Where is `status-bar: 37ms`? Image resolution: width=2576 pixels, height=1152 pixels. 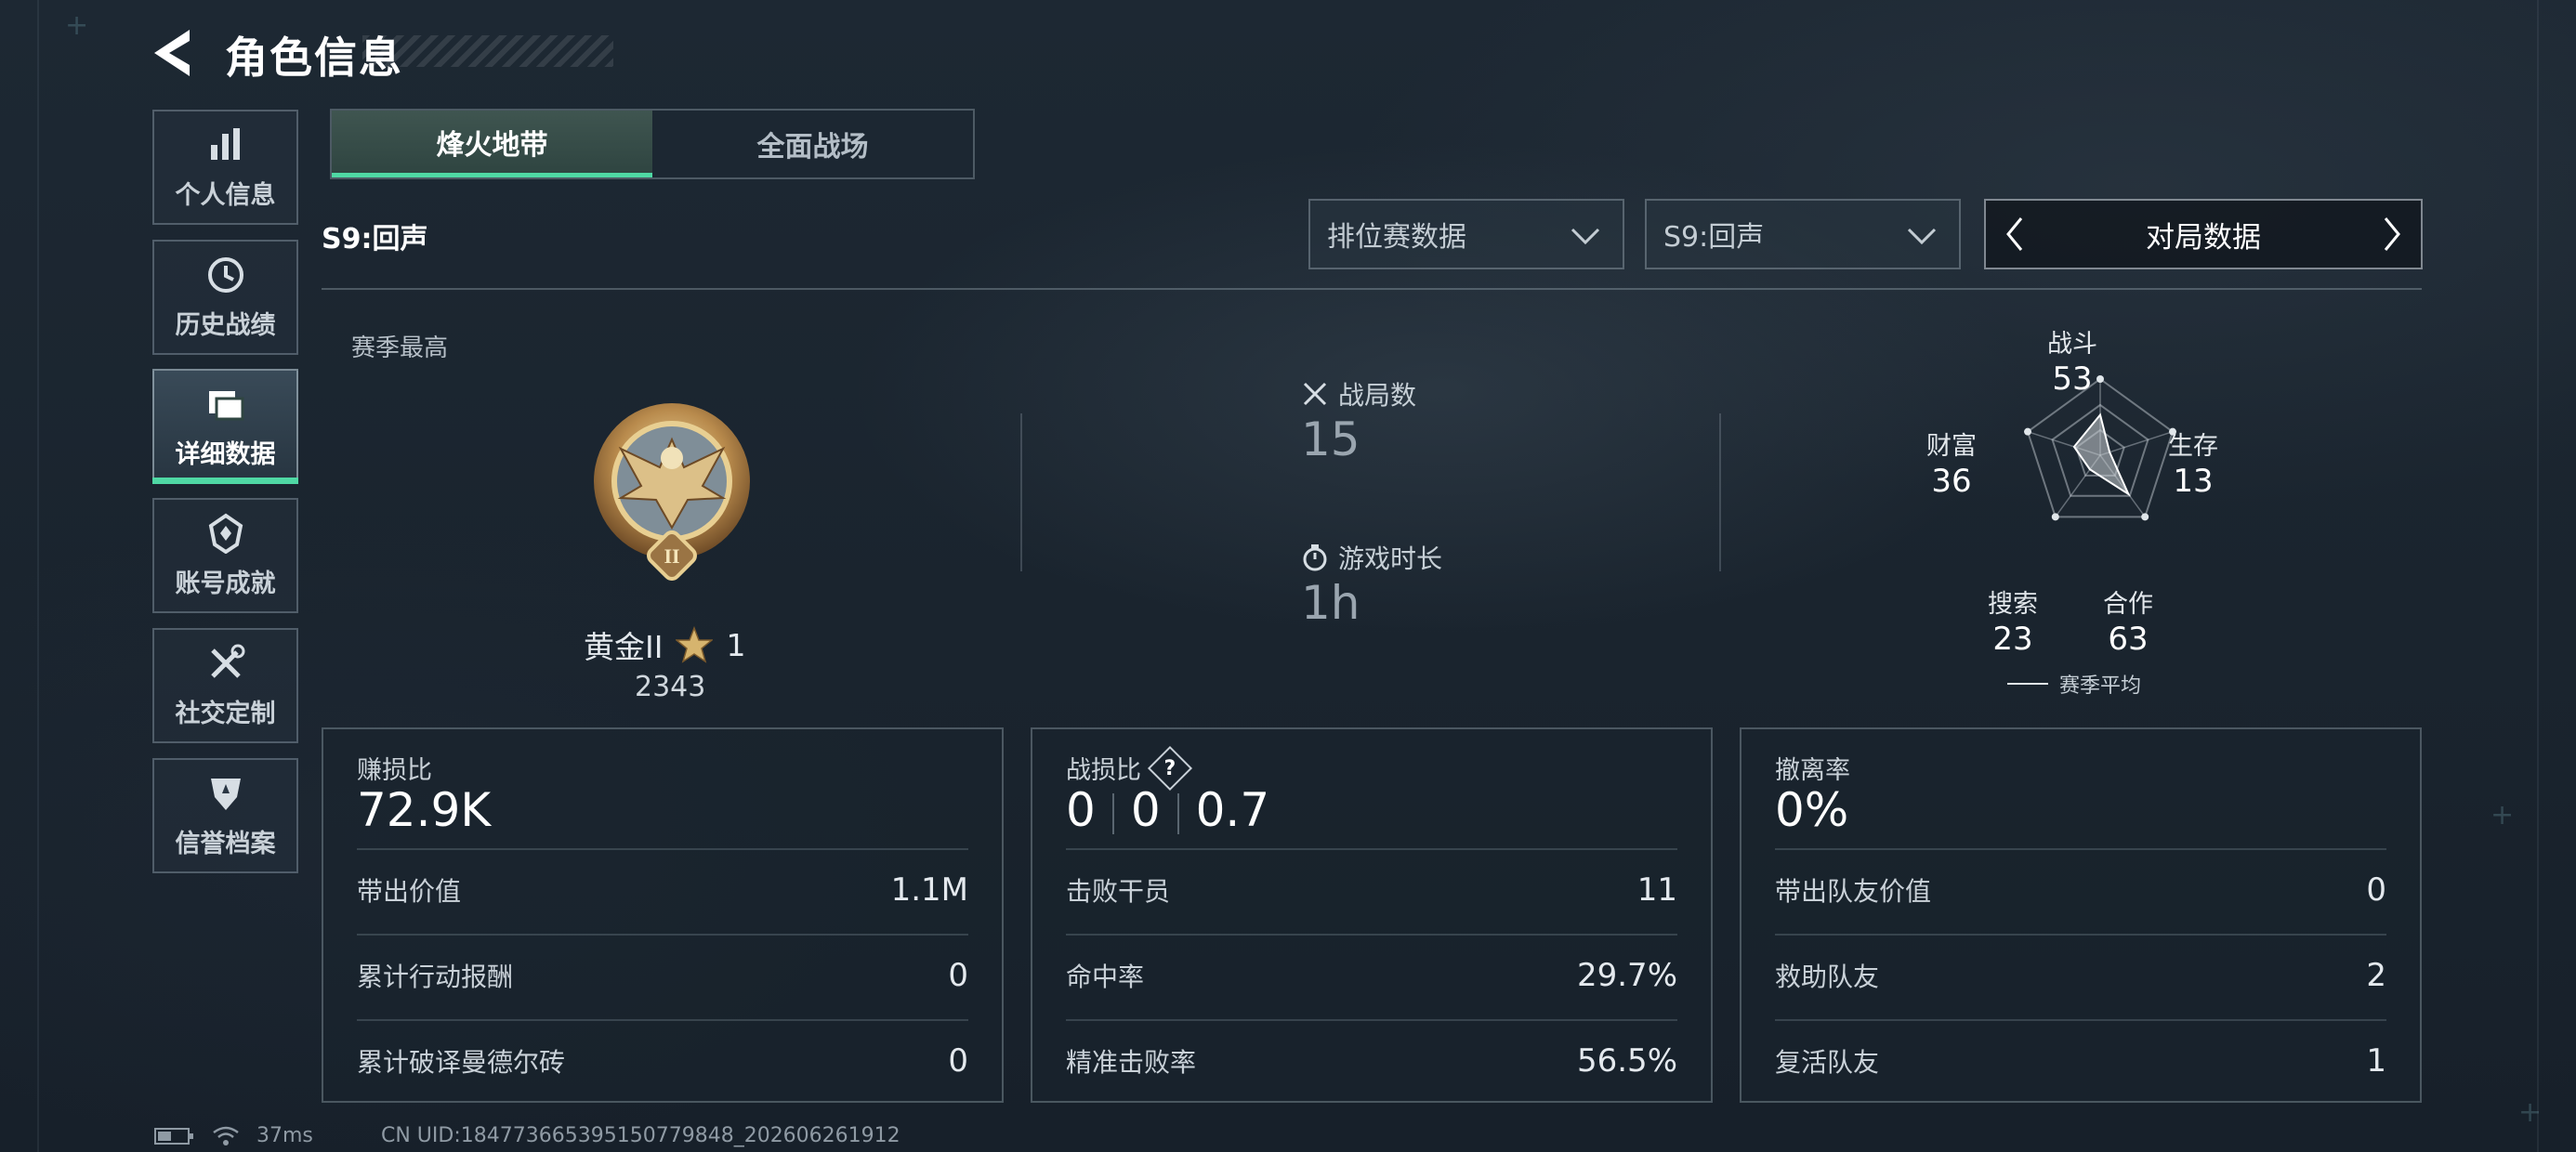 status-bar: 37ms is located at coordinates (233, 1135).